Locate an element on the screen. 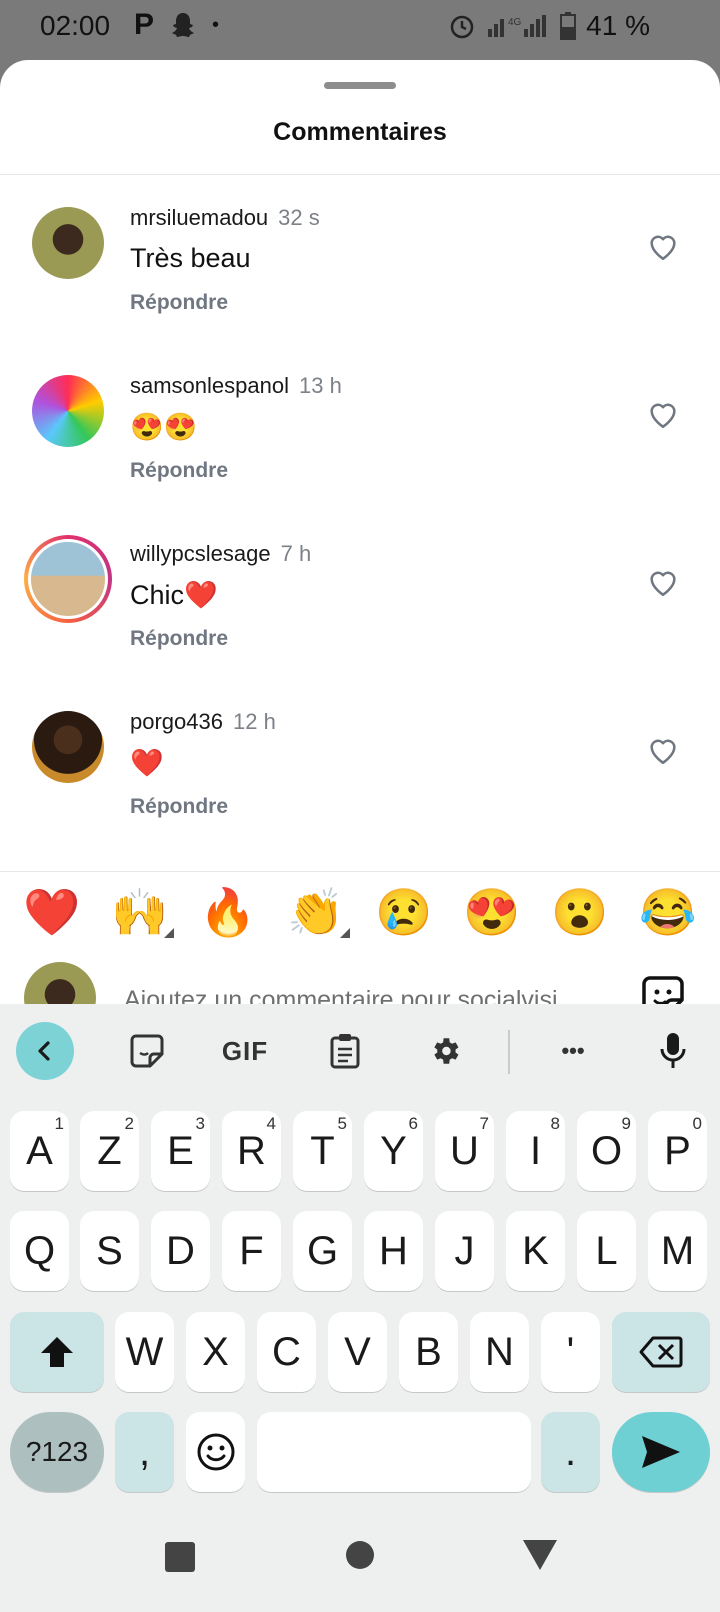 This screenshot has height=1612, width=720. reaction-laughing: 😂 is located at coordinates (668, 912).